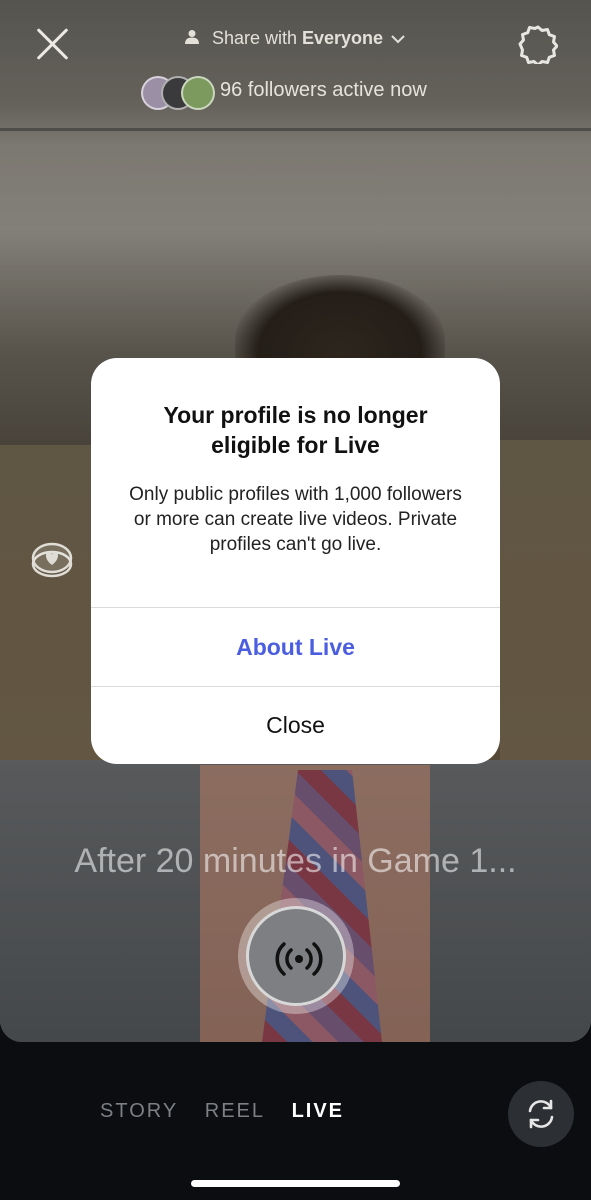  Describe the element at coordinates (139, 1111) in the screenshot. I see `mode-story: STORY` at that location.